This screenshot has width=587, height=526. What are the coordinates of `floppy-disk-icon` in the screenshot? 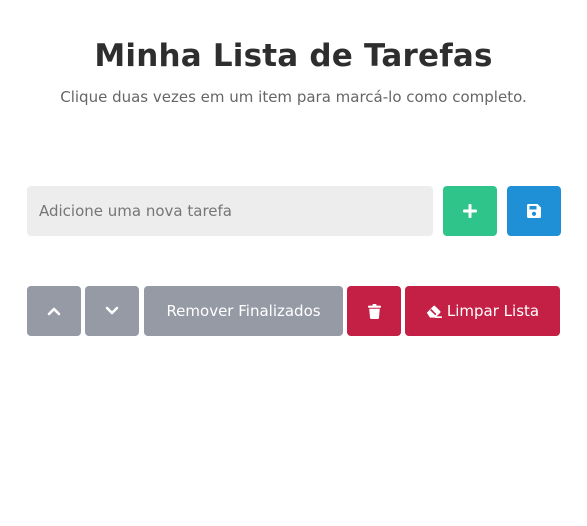 It's located at (534, 211).